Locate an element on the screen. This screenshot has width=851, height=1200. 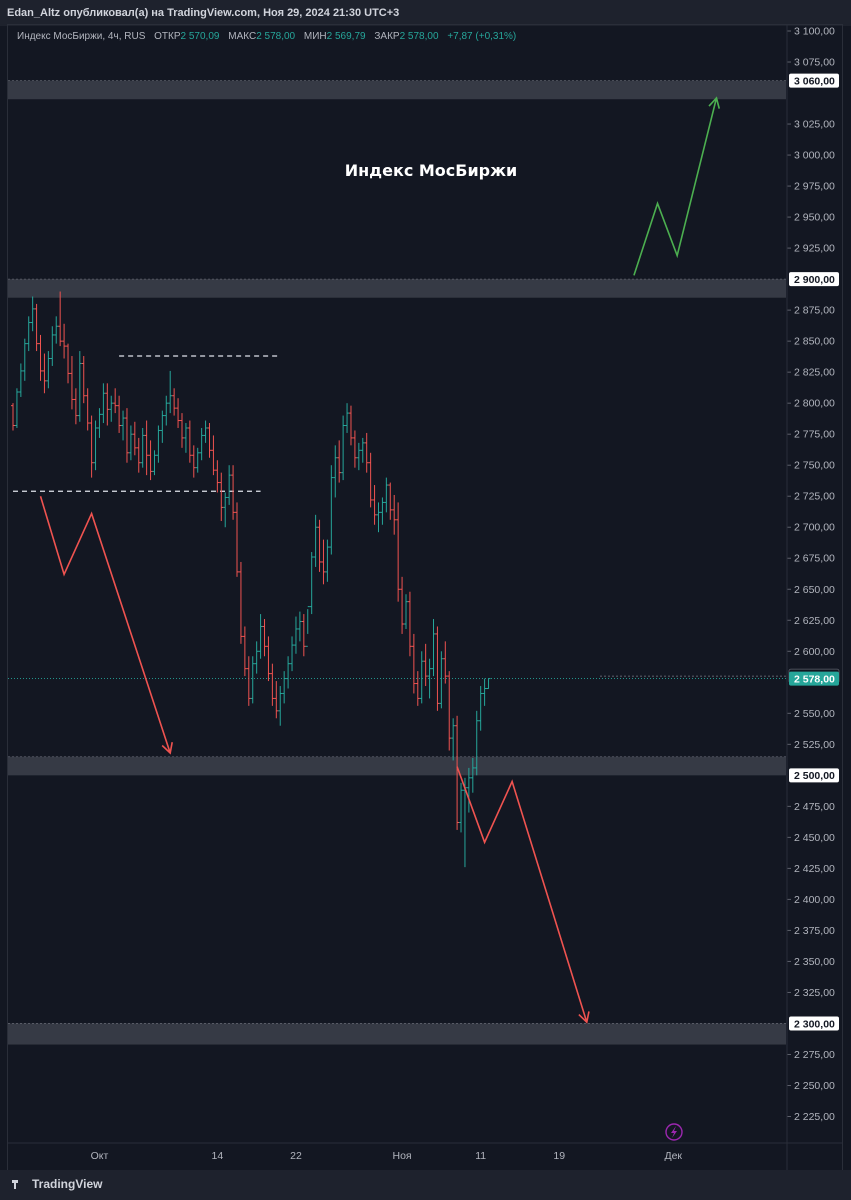
lightning-icon is located at coordinates (674, 1132).